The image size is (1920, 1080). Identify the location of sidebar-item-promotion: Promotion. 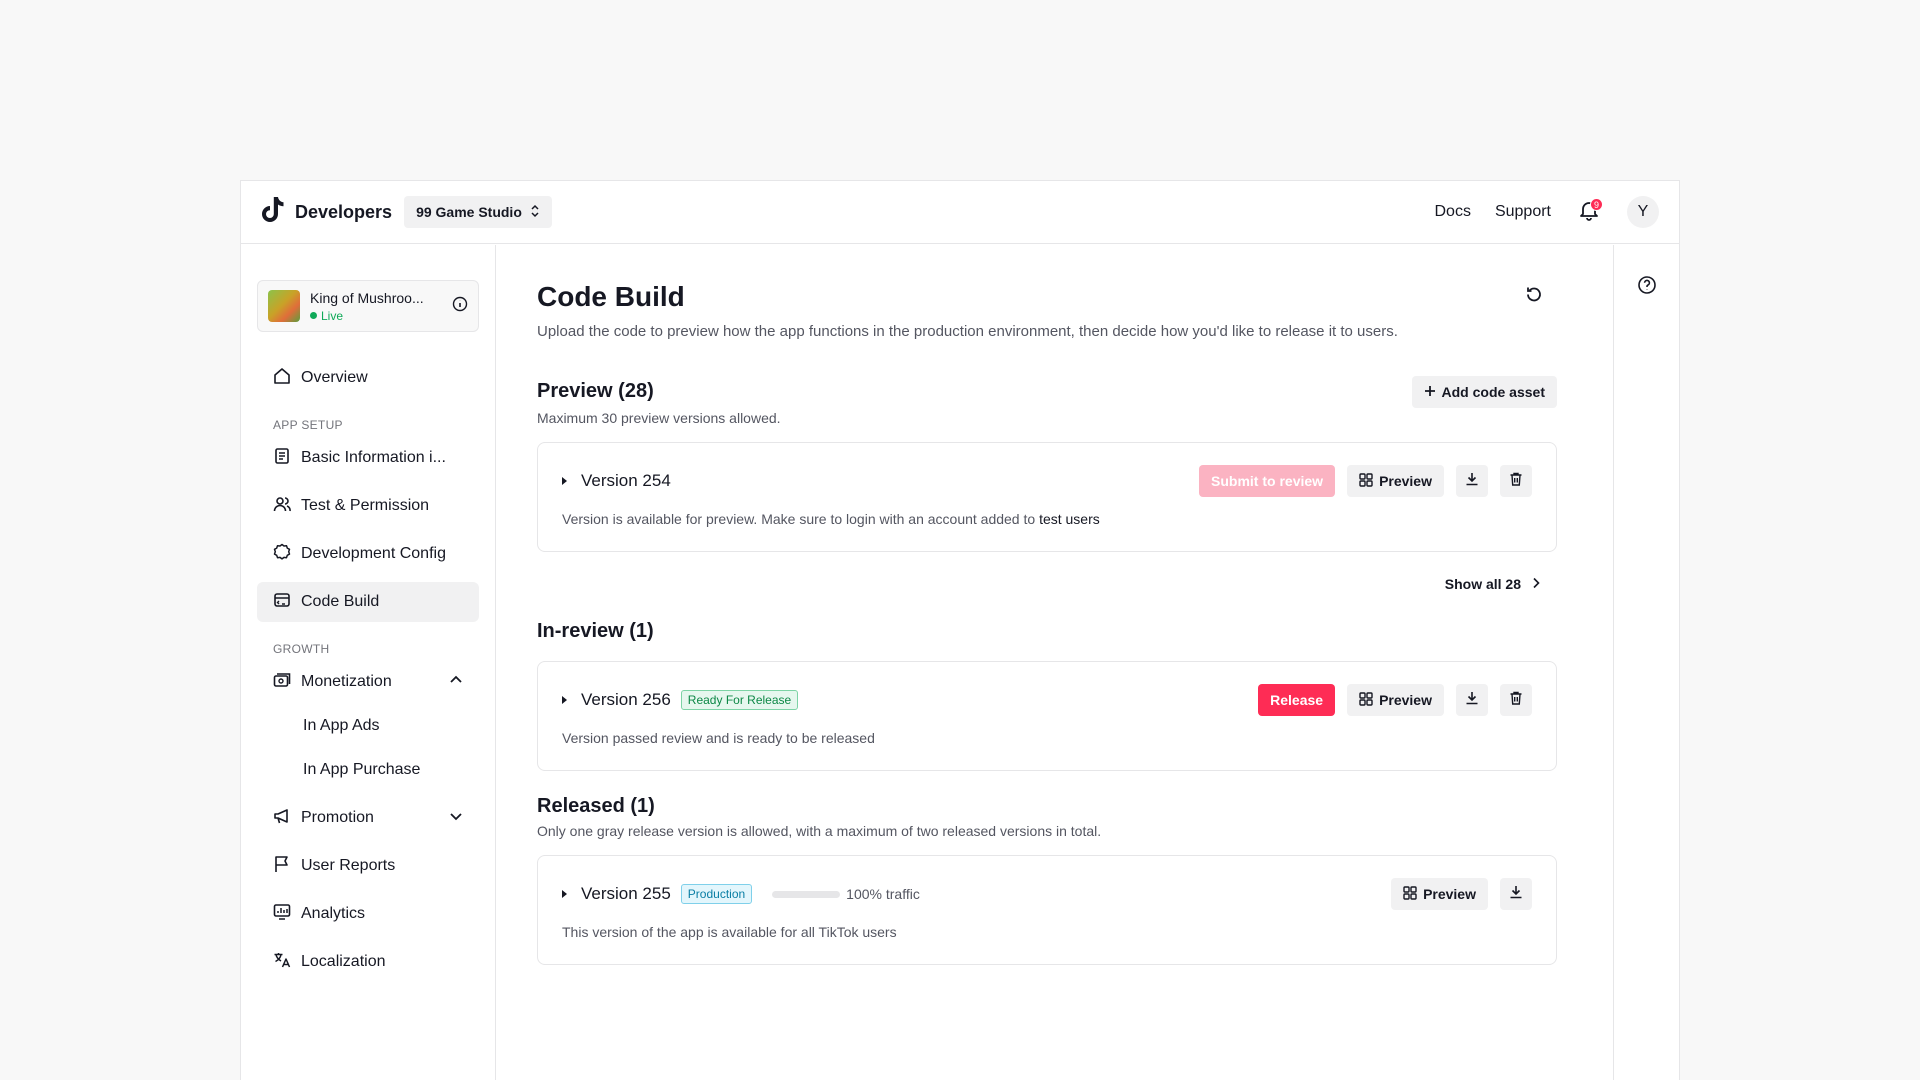
(368, 818).